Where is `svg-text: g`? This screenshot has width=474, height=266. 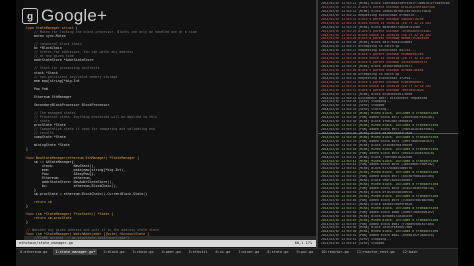
svg-text: g is located at coordinates (30, 17).